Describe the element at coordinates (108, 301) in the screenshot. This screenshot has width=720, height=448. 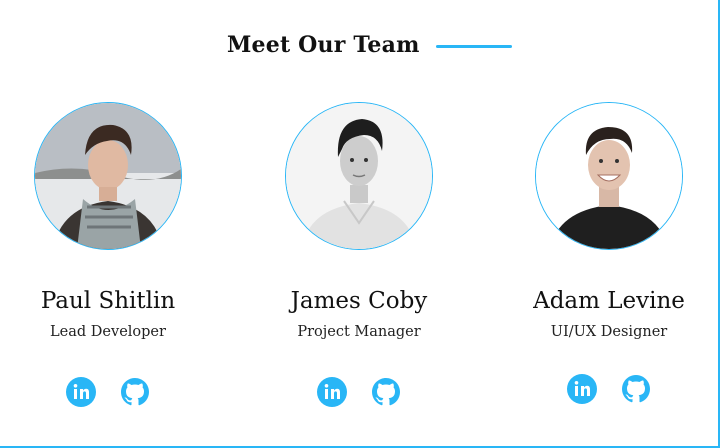
I see `member-name: Paul Shitlin` at that location.